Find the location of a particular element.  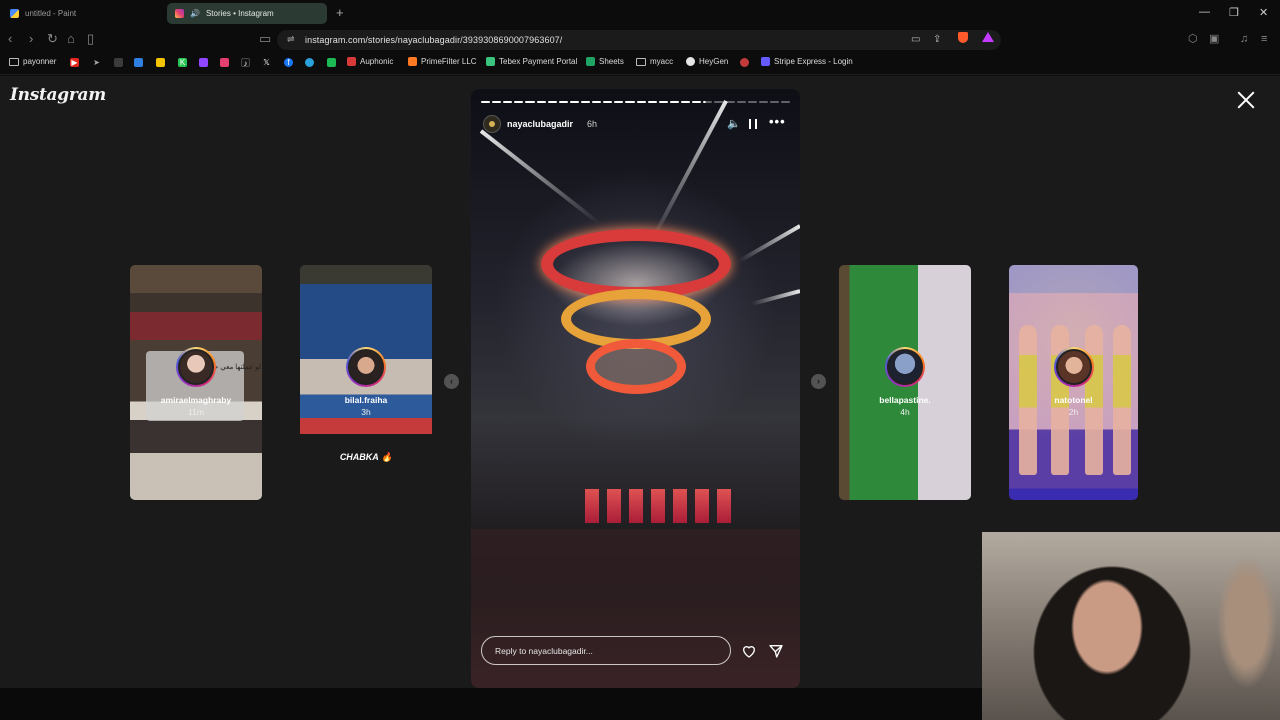

share-icon: ⇪ is located at coordinates (937, 39).